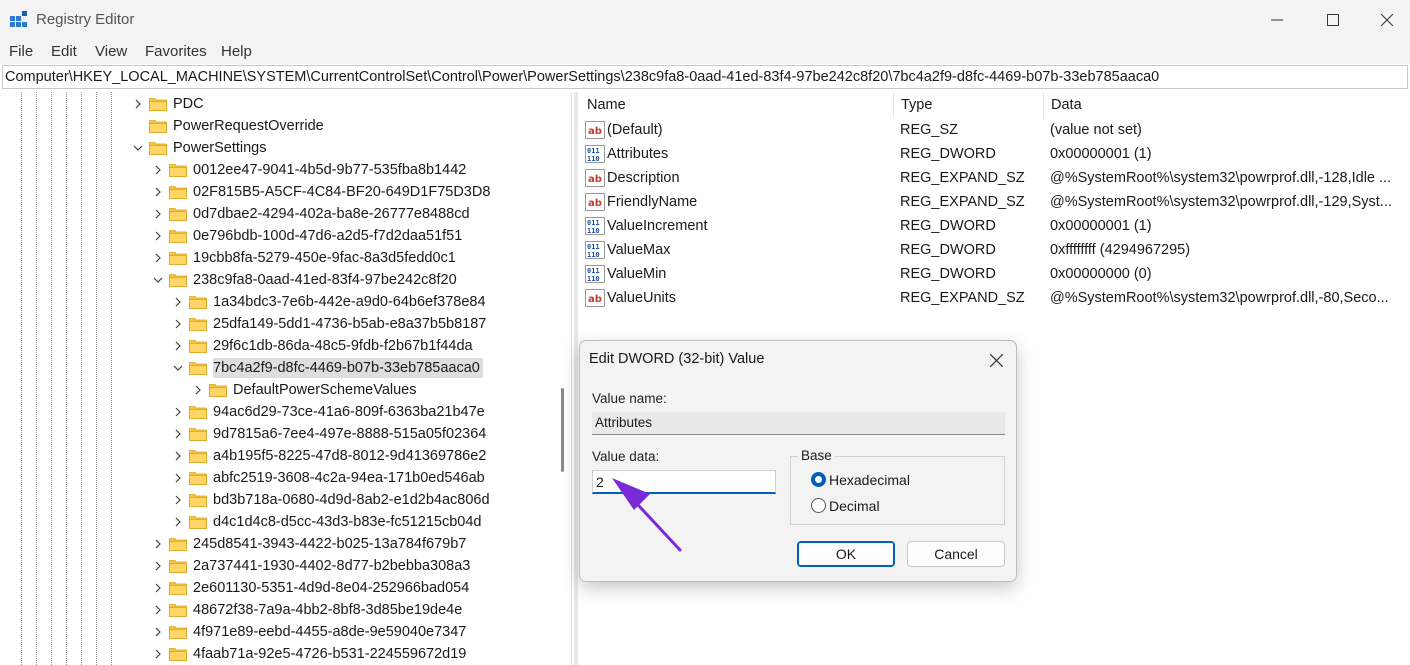 This screenshot has height=665, width=1410. Describe the element at coordinates (1277, 20) in the screenshot. I see `minimize-button` at that location.